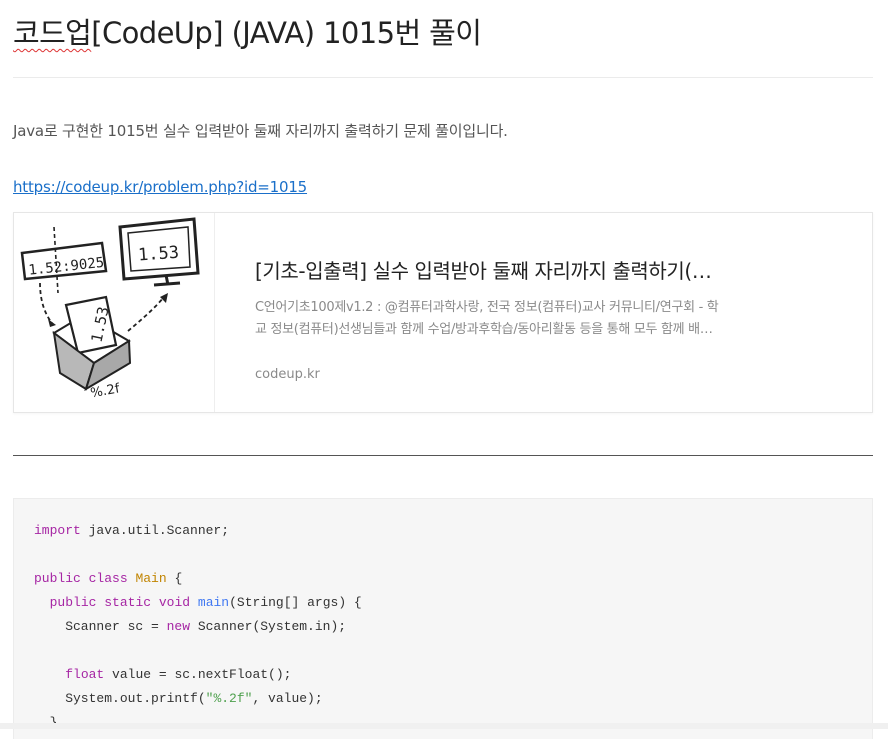 The height and width of the screenshot is (739, 888). What do you see at coordinates (57, 530) in the screenshot?
I see `code-token: import` at bounding box center [57, 530].